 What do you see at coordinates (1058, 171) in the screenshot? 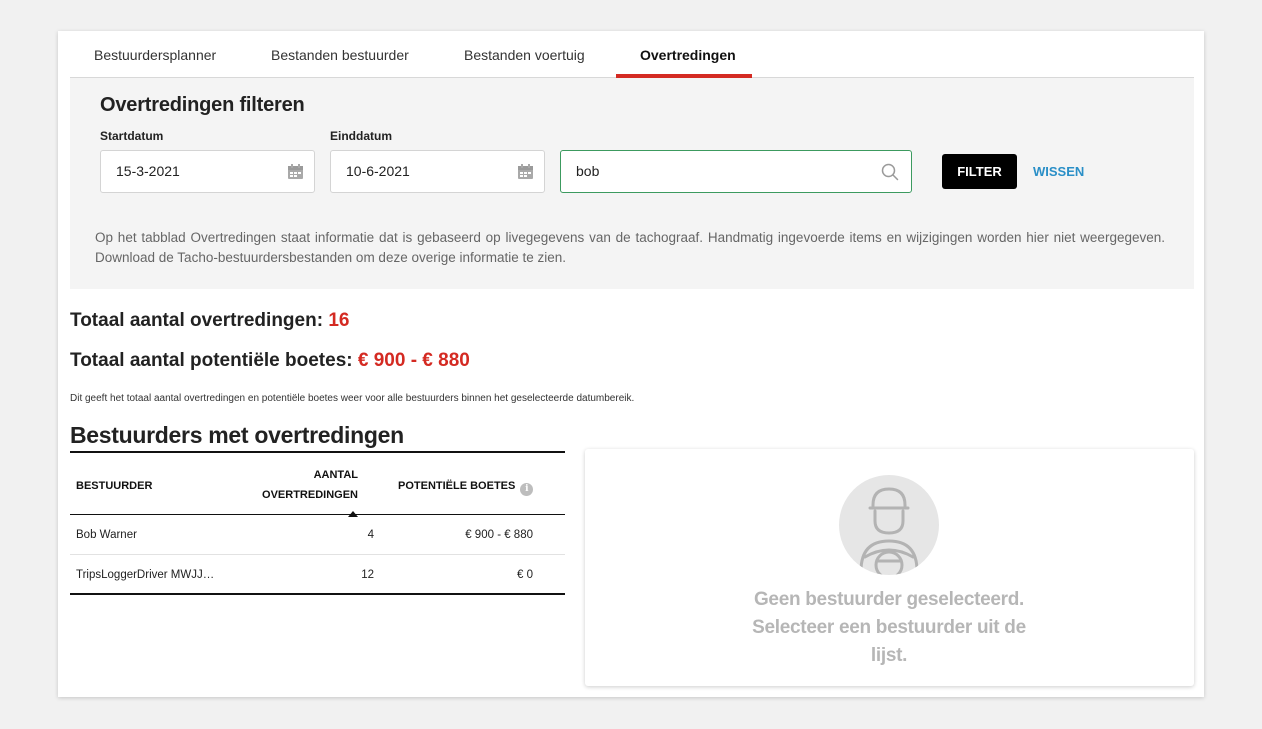
I see `clear-filter-link: WISSEN` at bounding box center [1058, 171].